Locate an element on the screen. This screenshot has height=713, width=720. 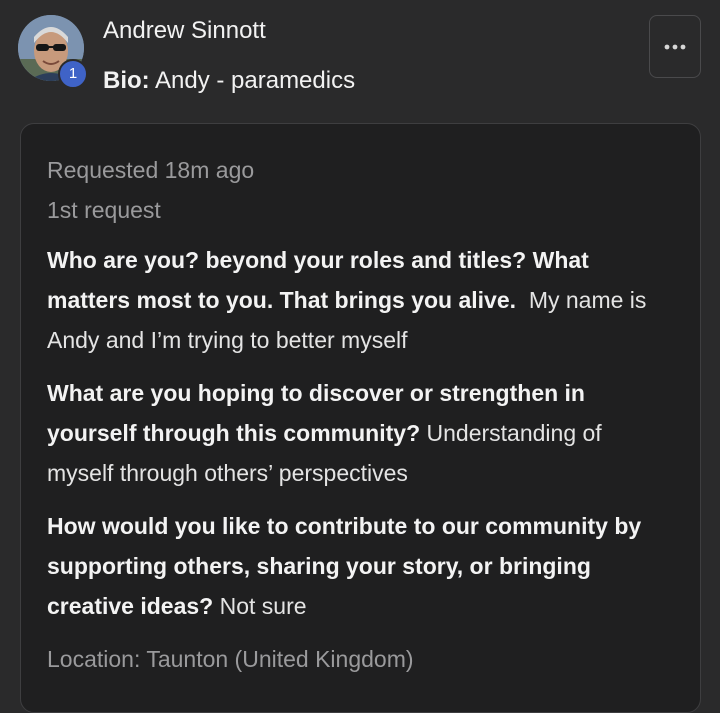
bio-value: Andy - paramedics is located at coordinates (255, 80).